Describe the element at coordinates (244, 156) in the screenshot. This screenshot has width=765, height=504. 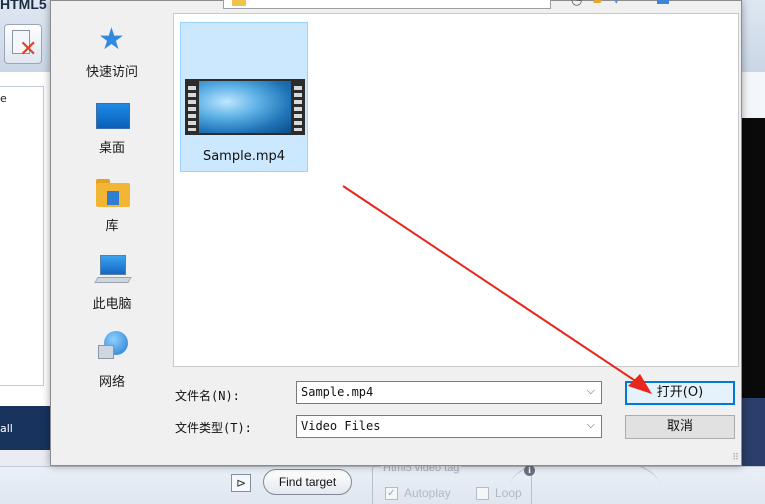
I see `file-name: Sample.mp4` at that location.